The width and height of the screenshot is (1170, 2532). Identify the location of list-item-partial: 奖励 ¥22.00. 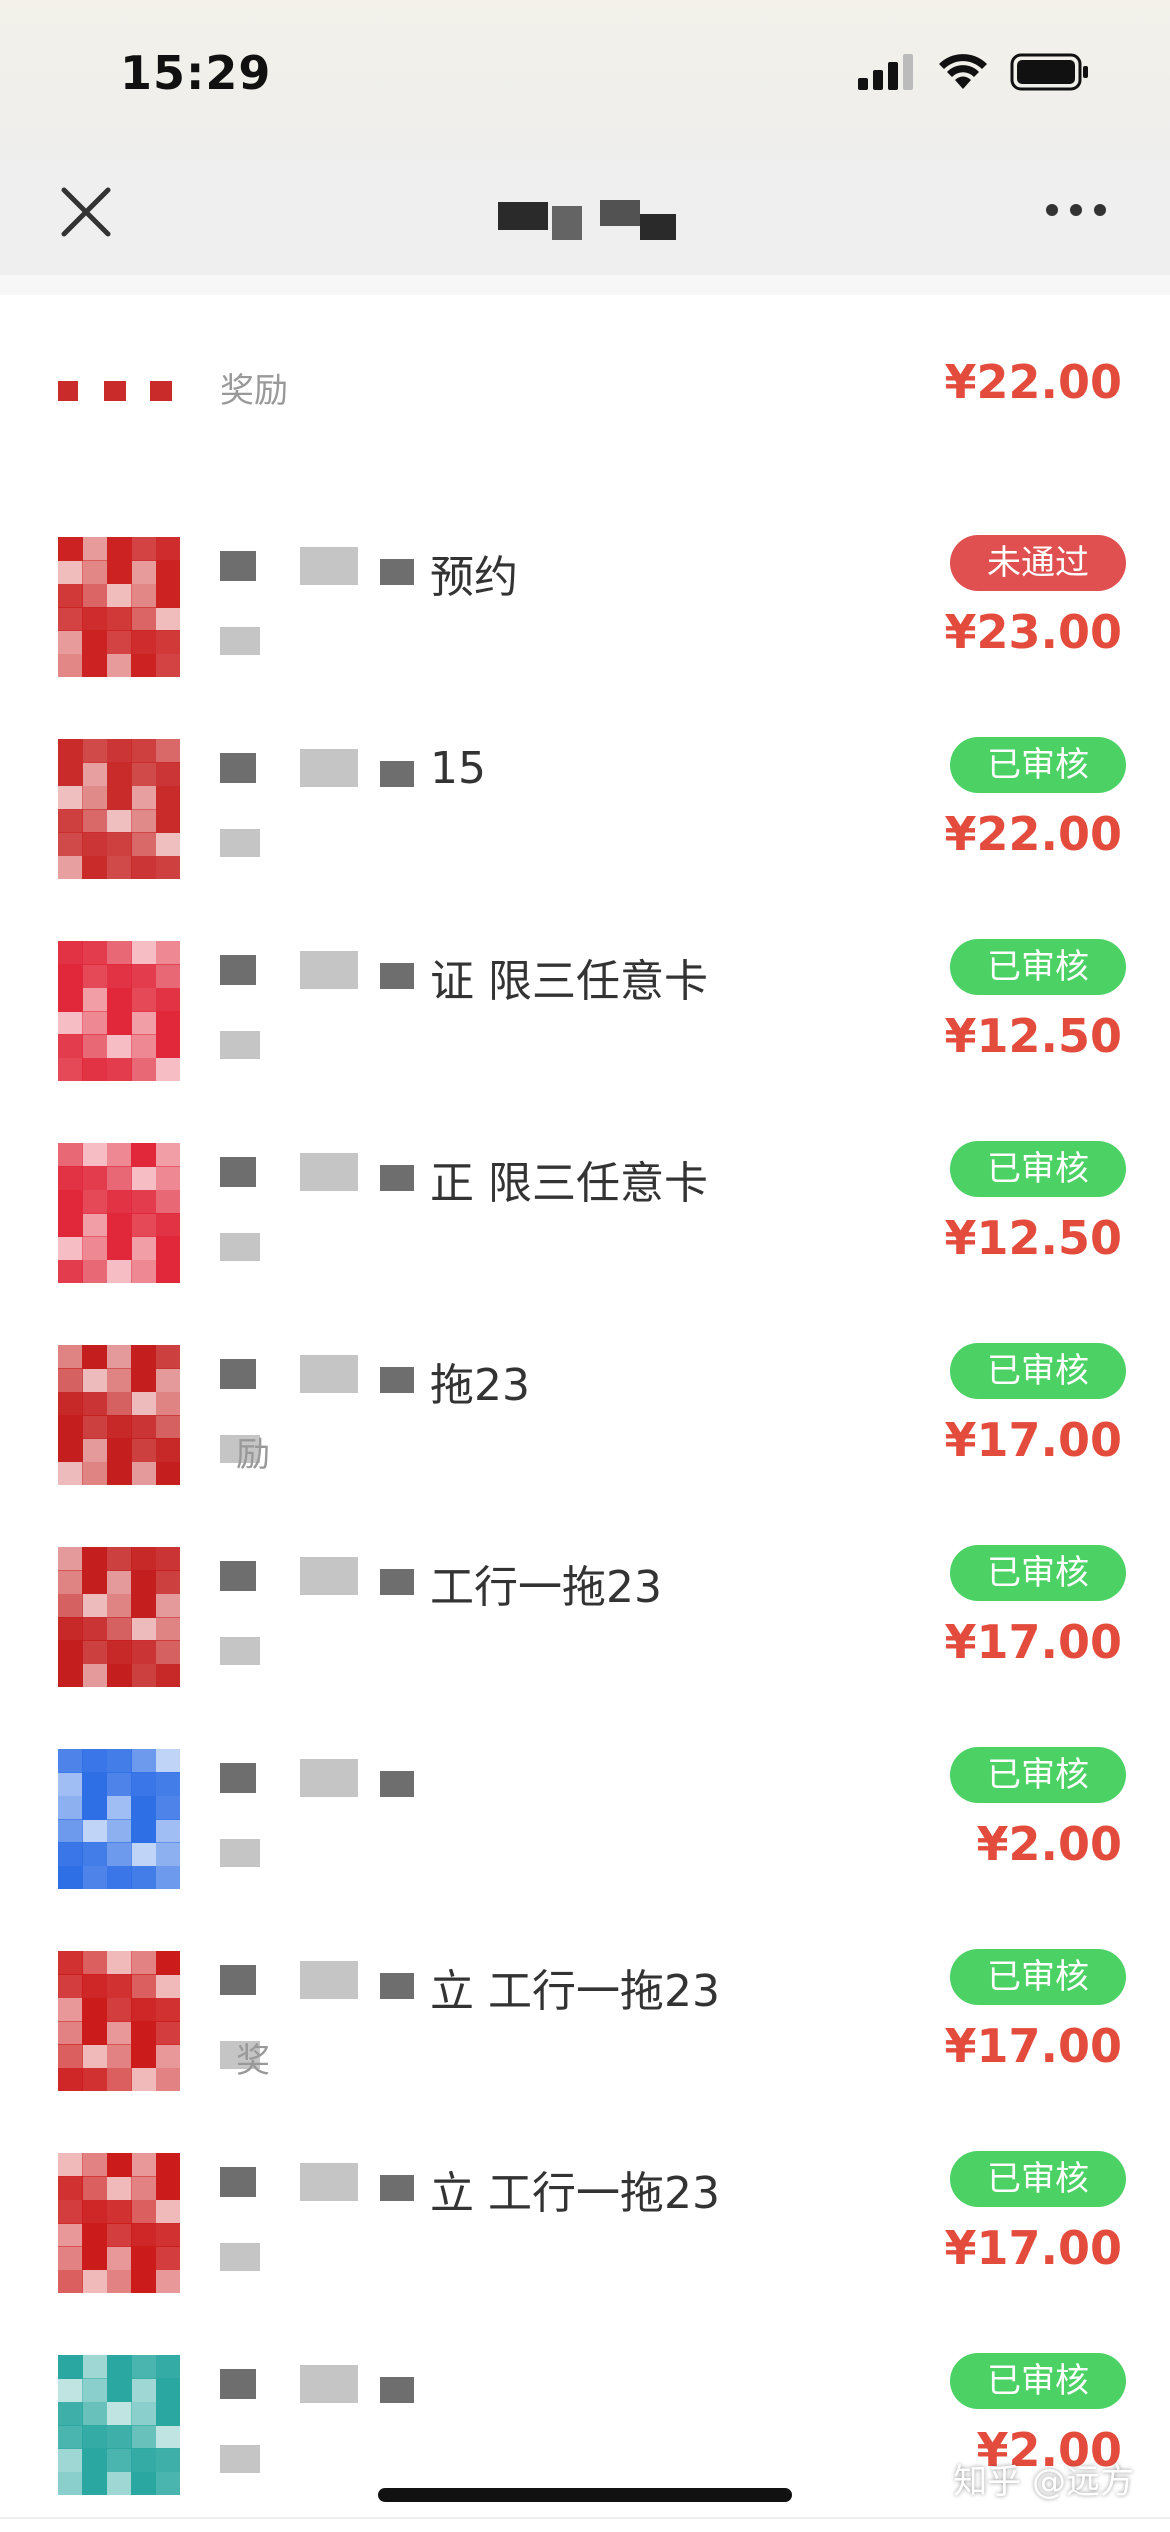
(585, 397).